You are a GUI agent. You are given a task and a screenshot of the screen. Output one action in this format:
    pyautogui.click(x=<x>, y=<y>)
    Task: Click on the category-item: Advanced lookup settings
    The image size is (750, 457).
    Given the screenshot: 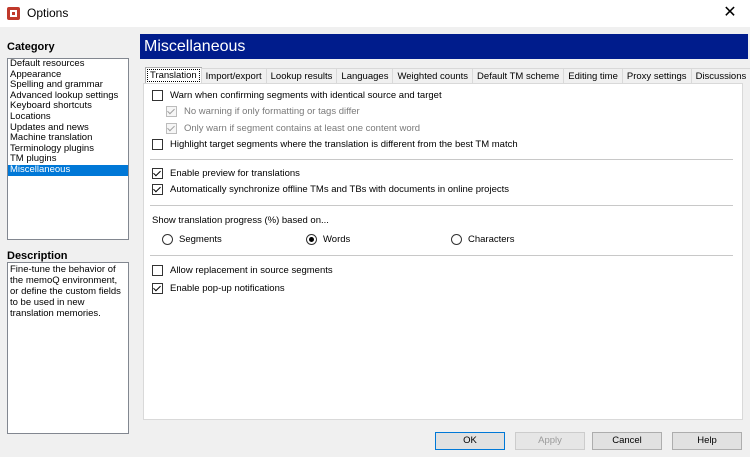 What is the action you would take?
    pyautogui.click(x=68, y=96)
    